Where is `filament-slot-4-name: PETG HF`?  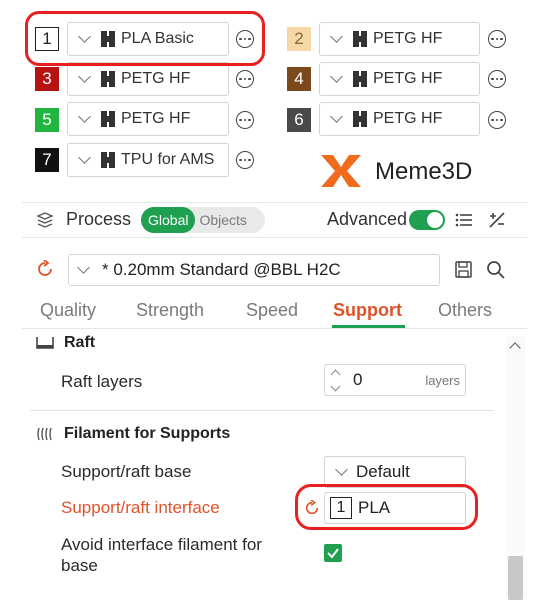
filament-slot-4-name: PETG HF is located at coordinates (408, 78).